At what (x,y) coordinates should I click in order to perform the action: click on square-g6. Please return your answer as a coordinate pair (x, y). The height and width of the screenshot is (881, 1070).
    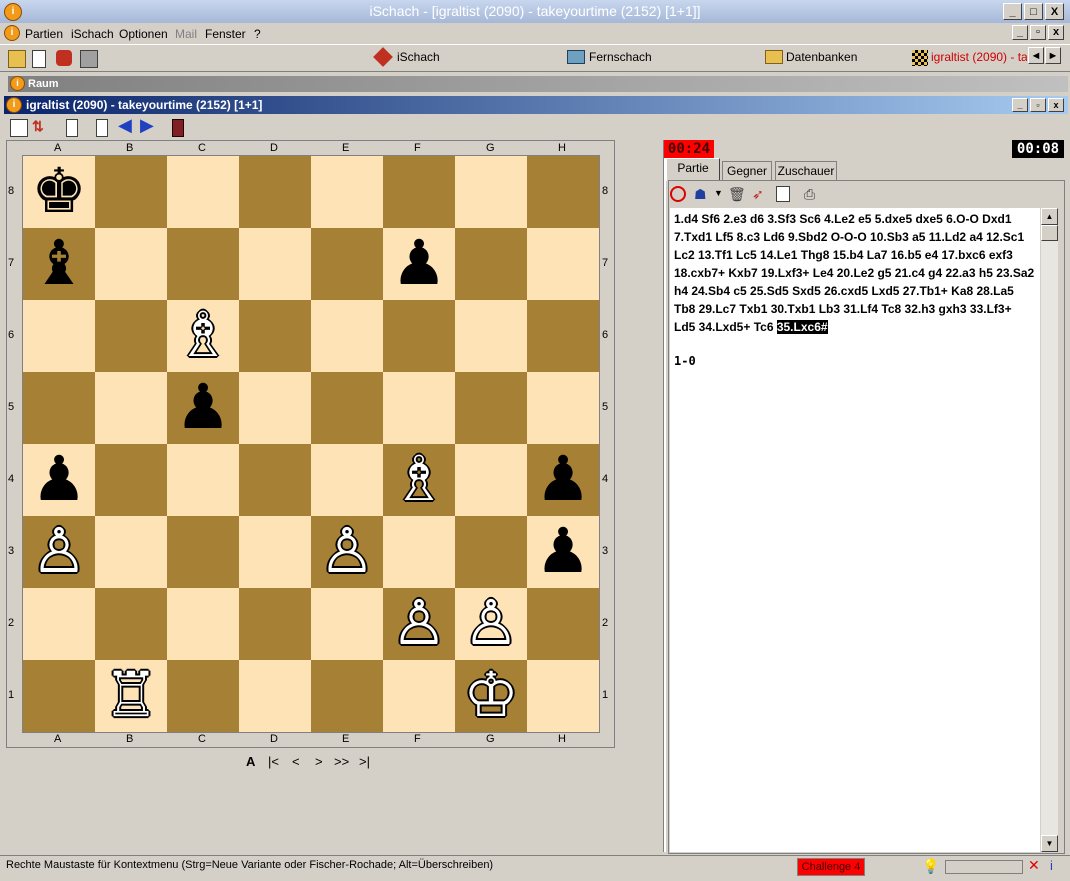
    Looking at the image, I should click on (491, 336).